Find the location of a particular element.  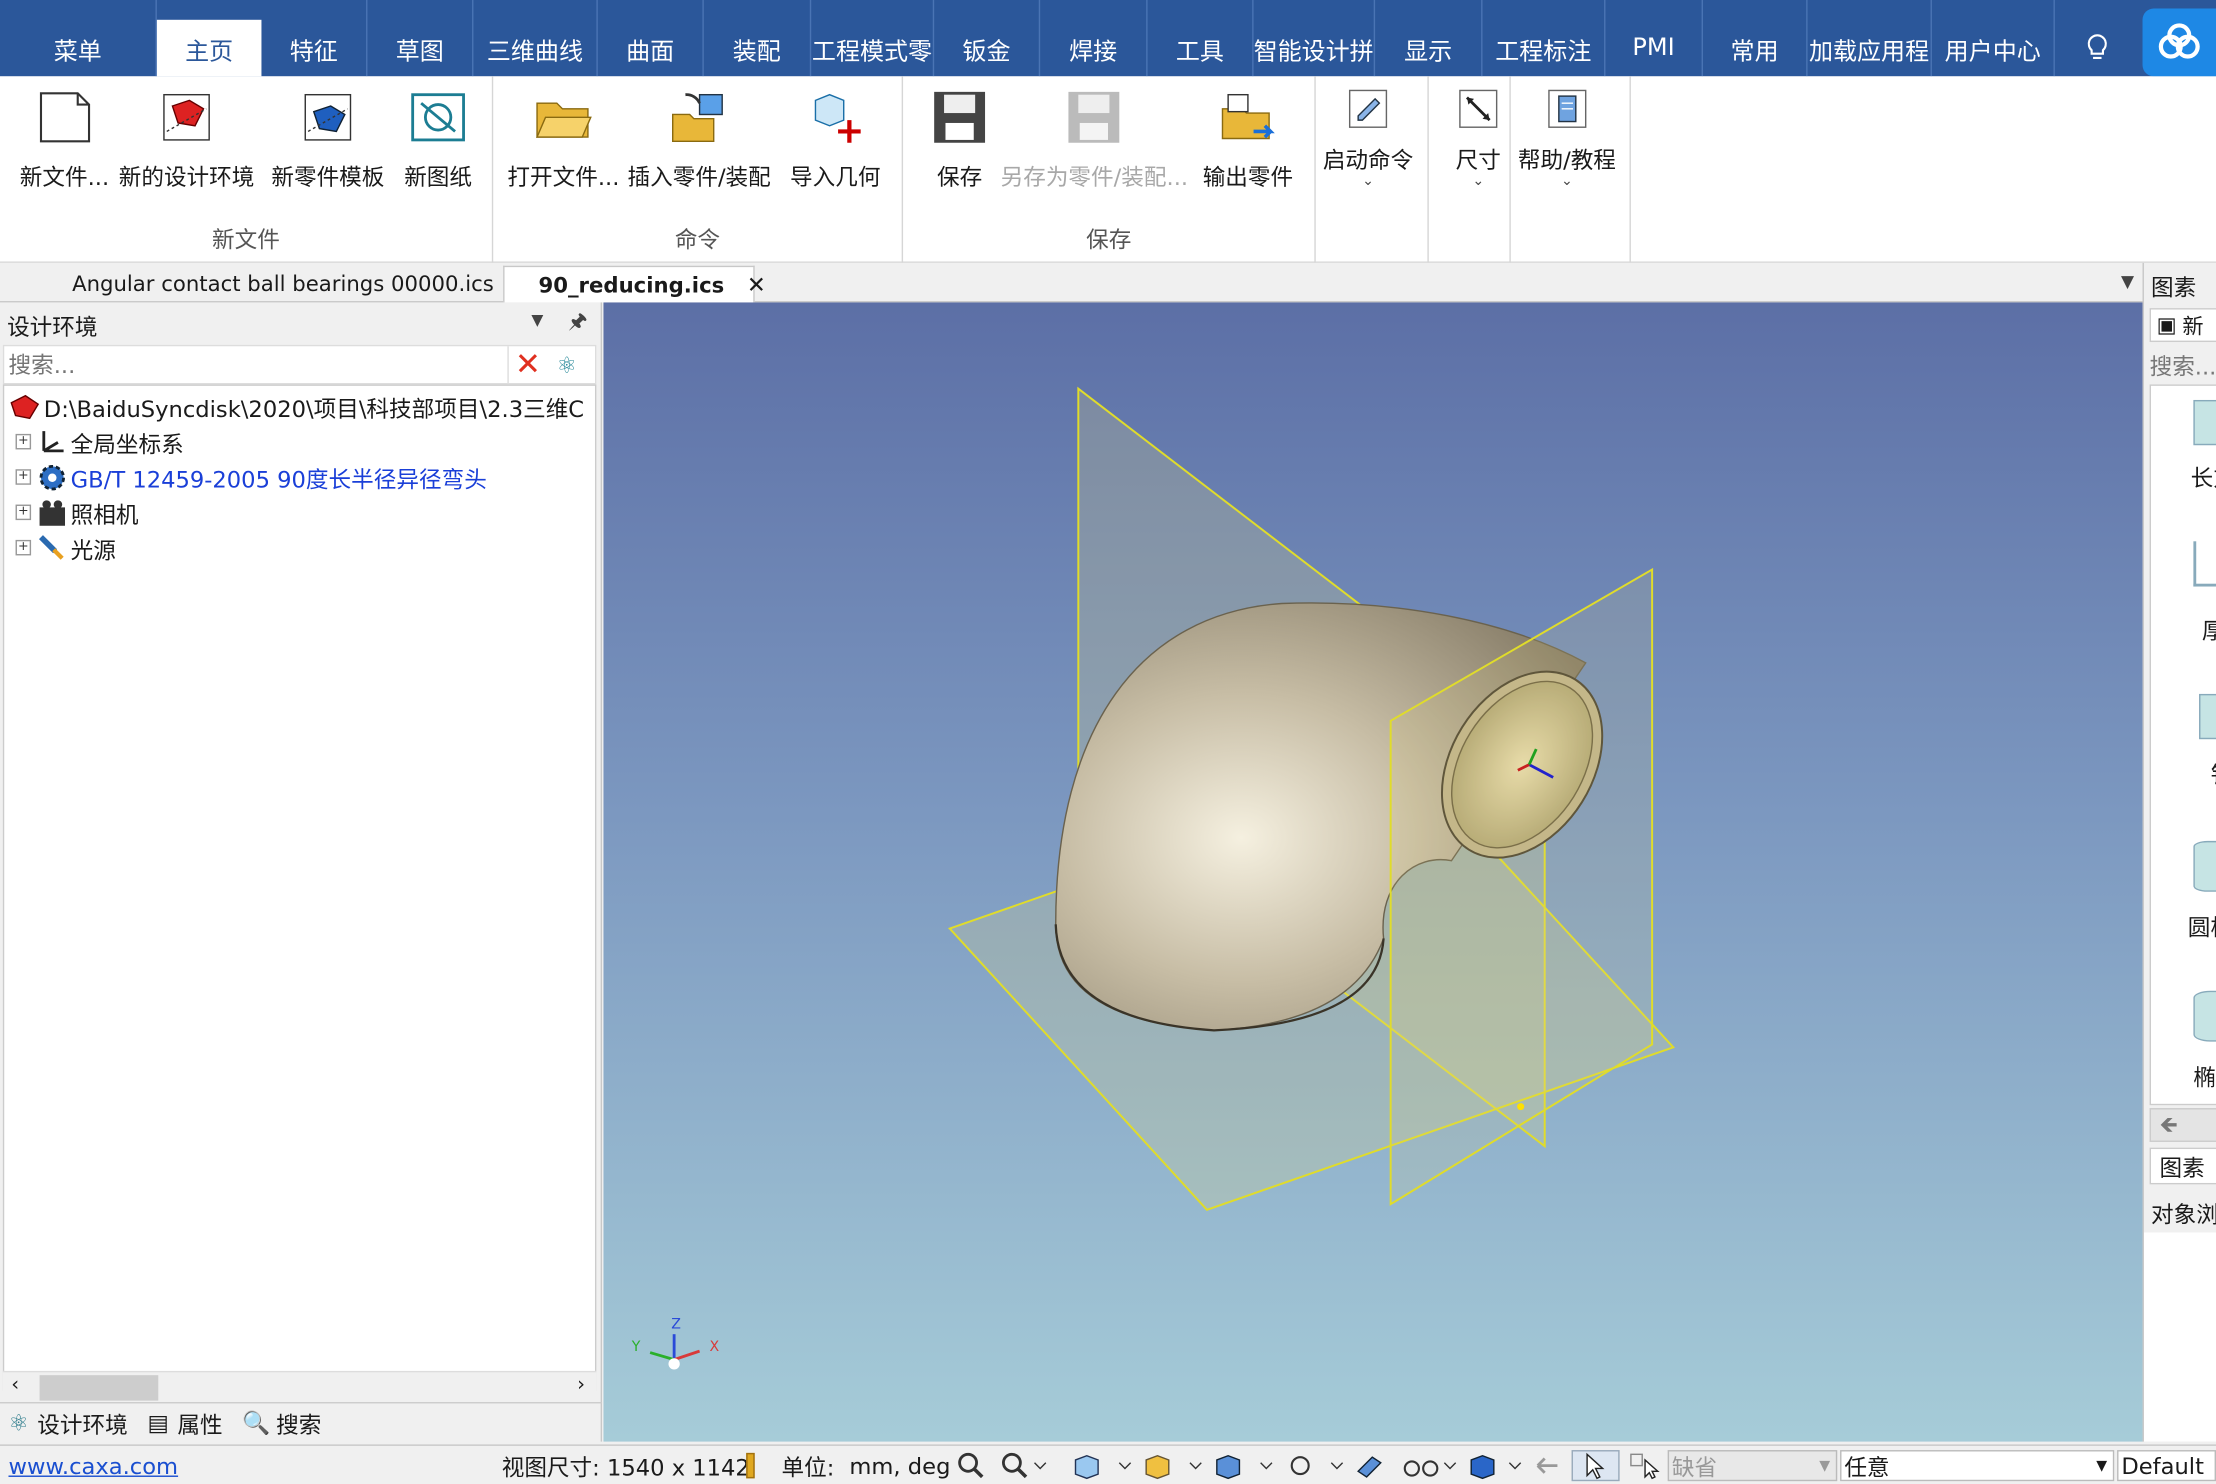

style-combo: Default is located at coordinates (2166, 1466).